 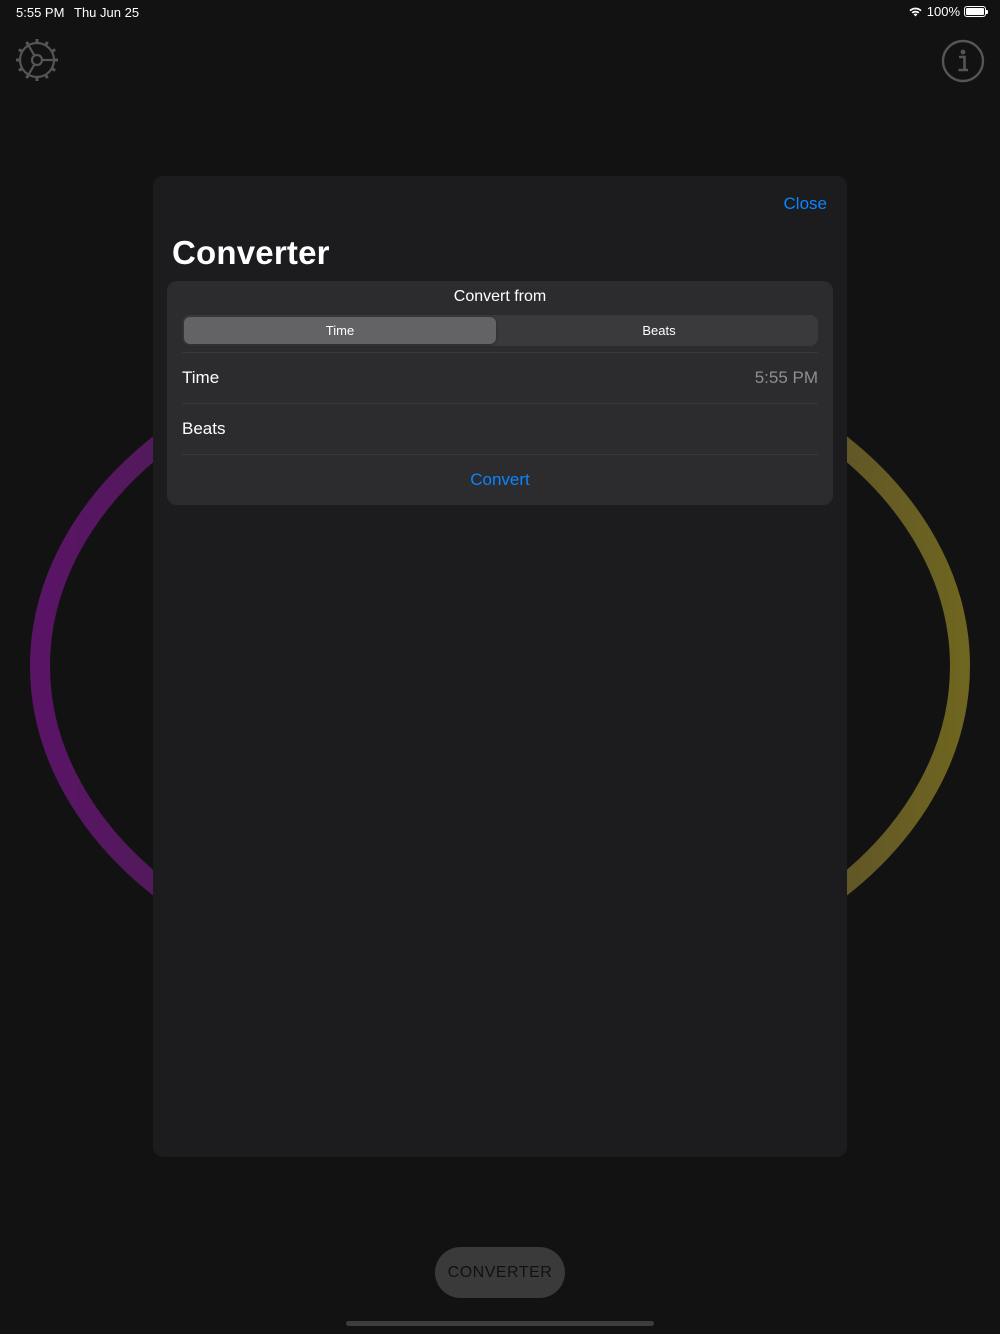 I want to click on time-label: Time, so click(x=201, y=377).